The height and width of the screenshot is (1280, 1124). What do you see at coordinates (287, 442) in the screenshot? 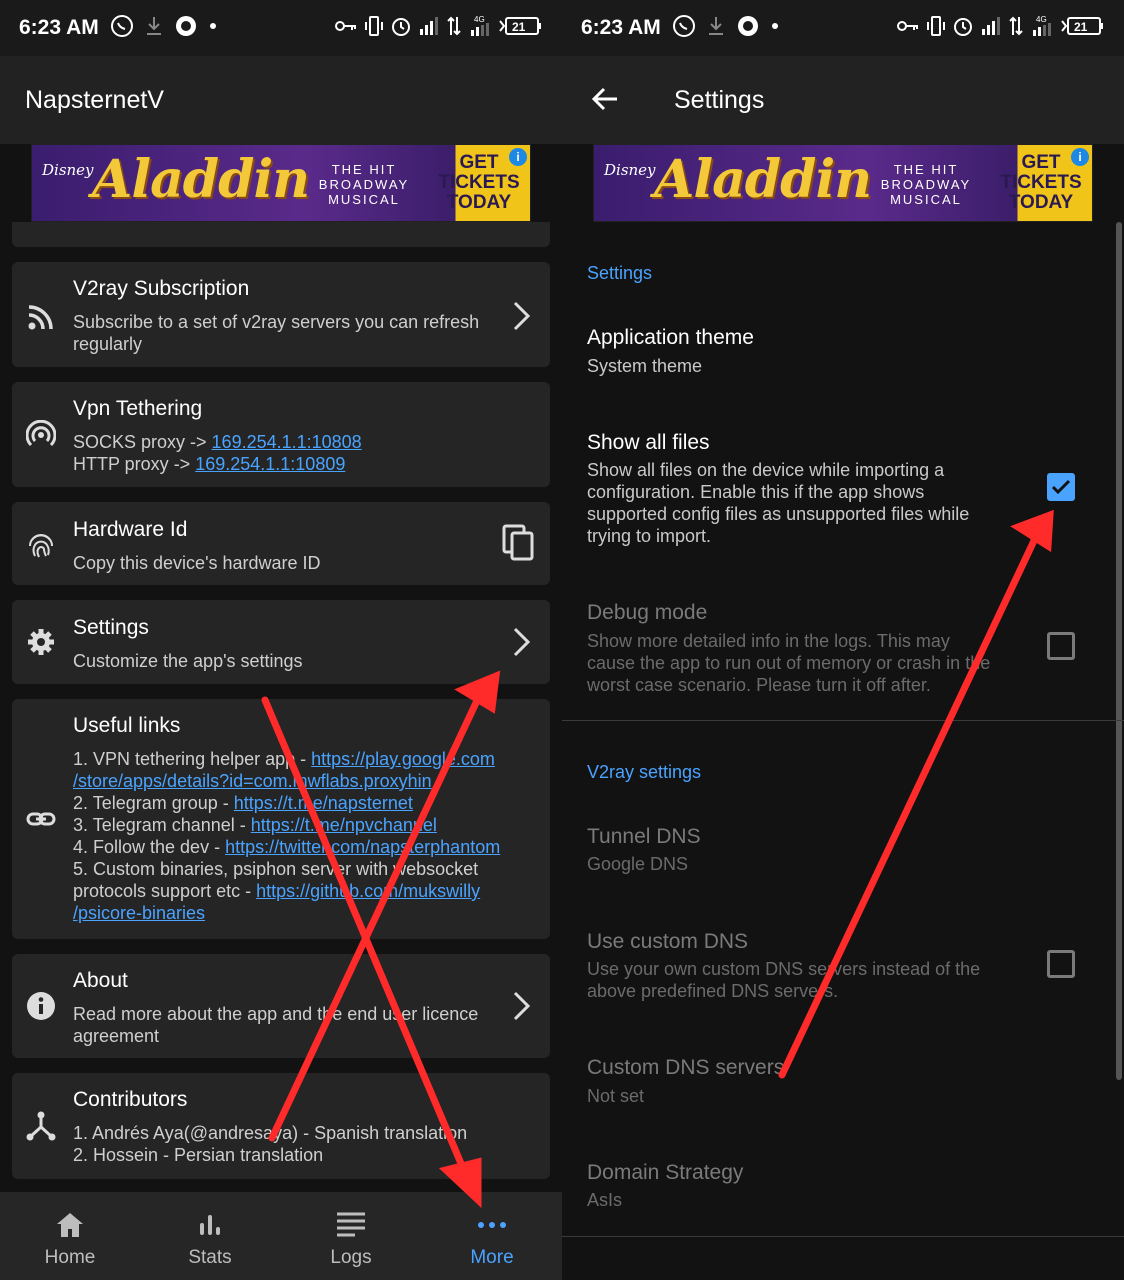
I see `socks-proxy-link: 169.254.1.1:10808` at bounding box center [287, 442].